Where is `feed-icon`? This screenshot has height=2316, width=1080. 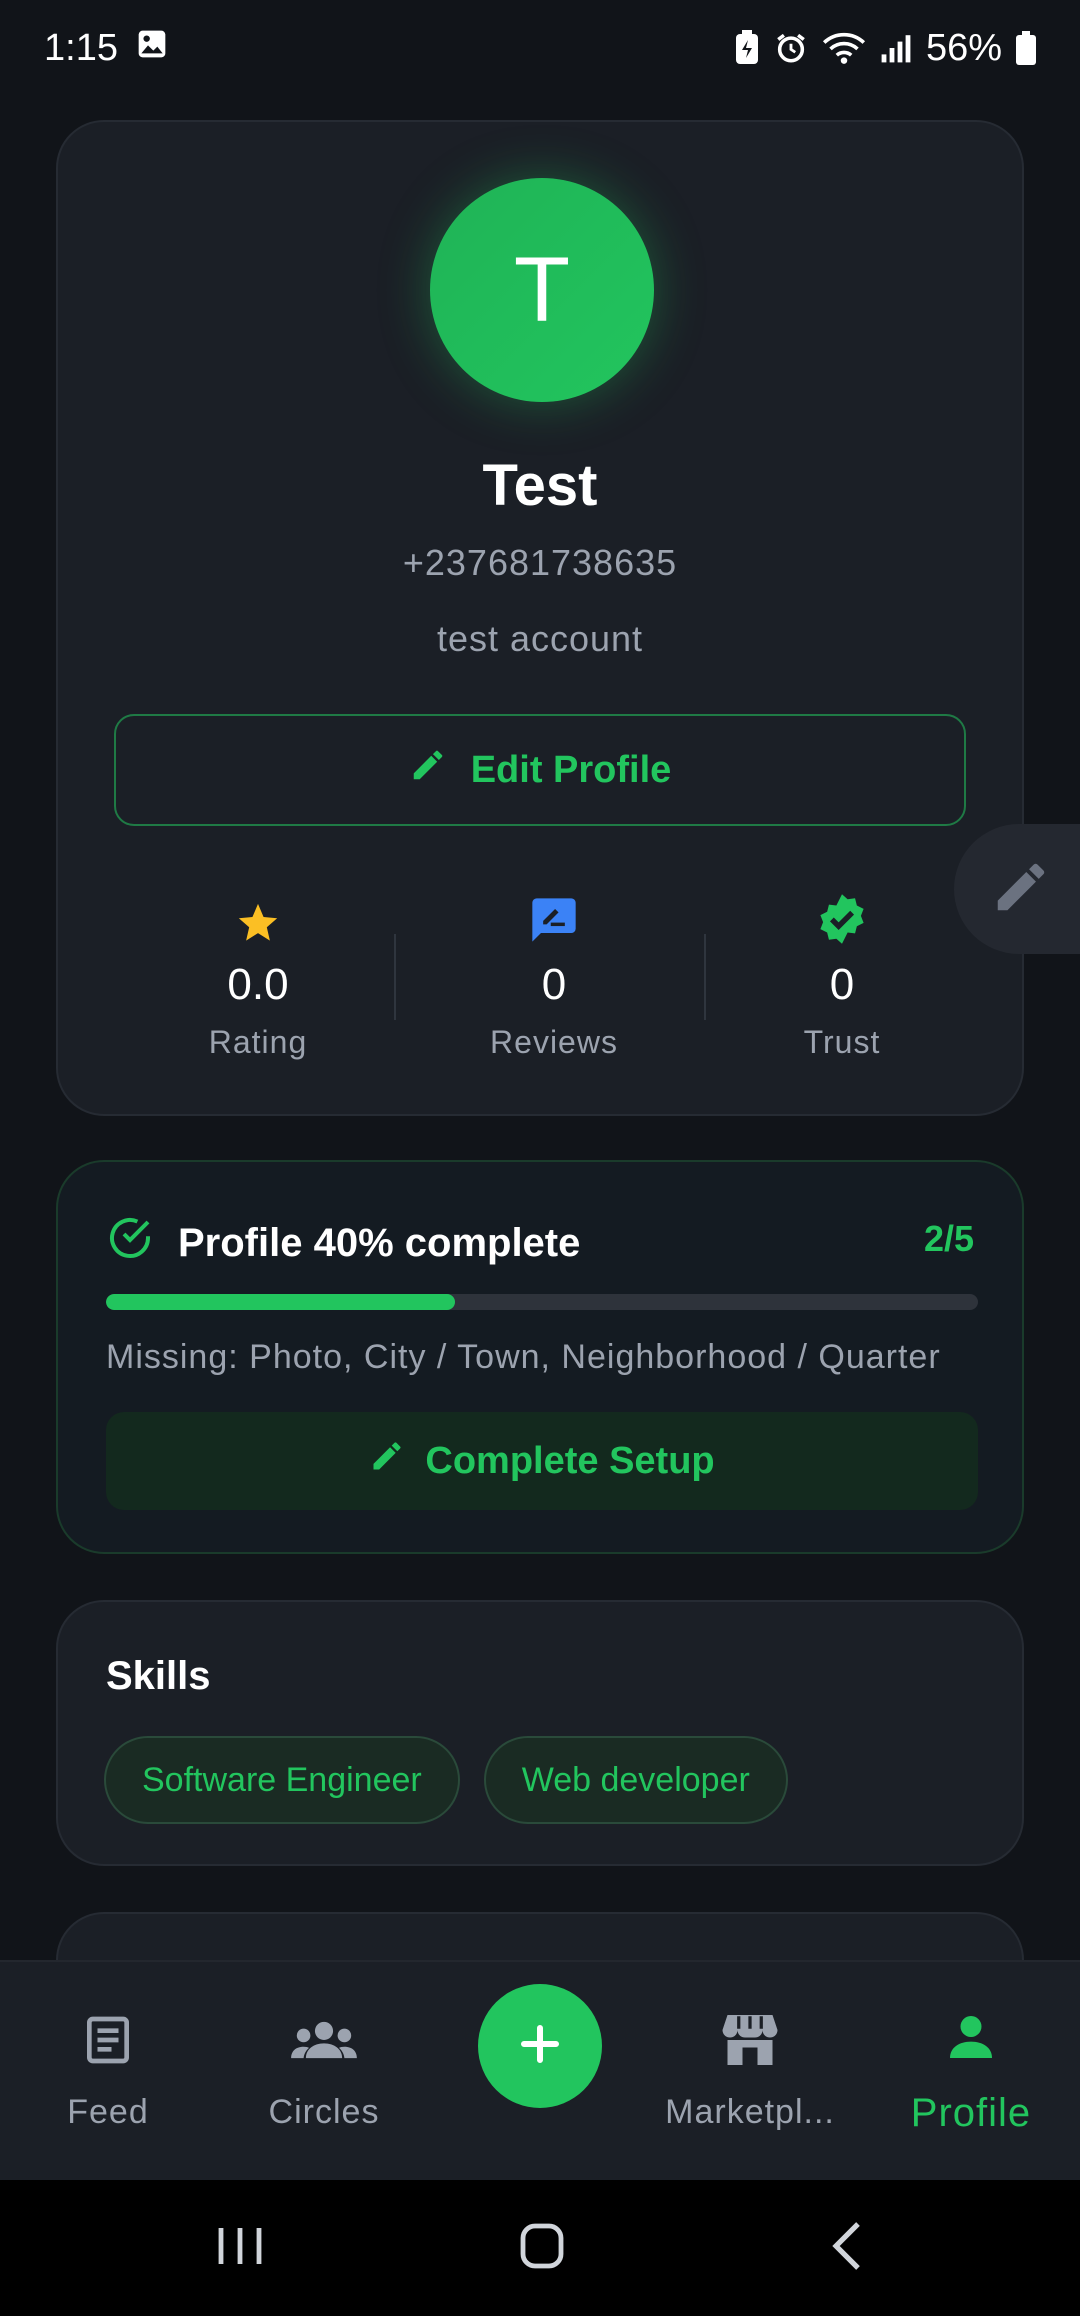 feed-icon is located at coordinates (108, 2044).